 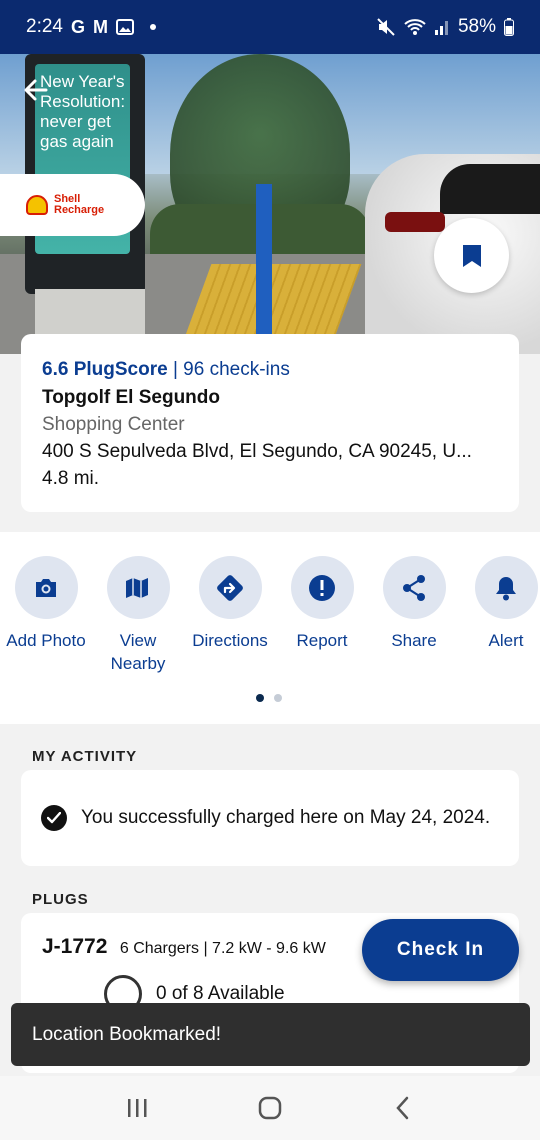 I want to click on bookmark-toast: Location Bookmarked!, so click(x=270, y=1034).